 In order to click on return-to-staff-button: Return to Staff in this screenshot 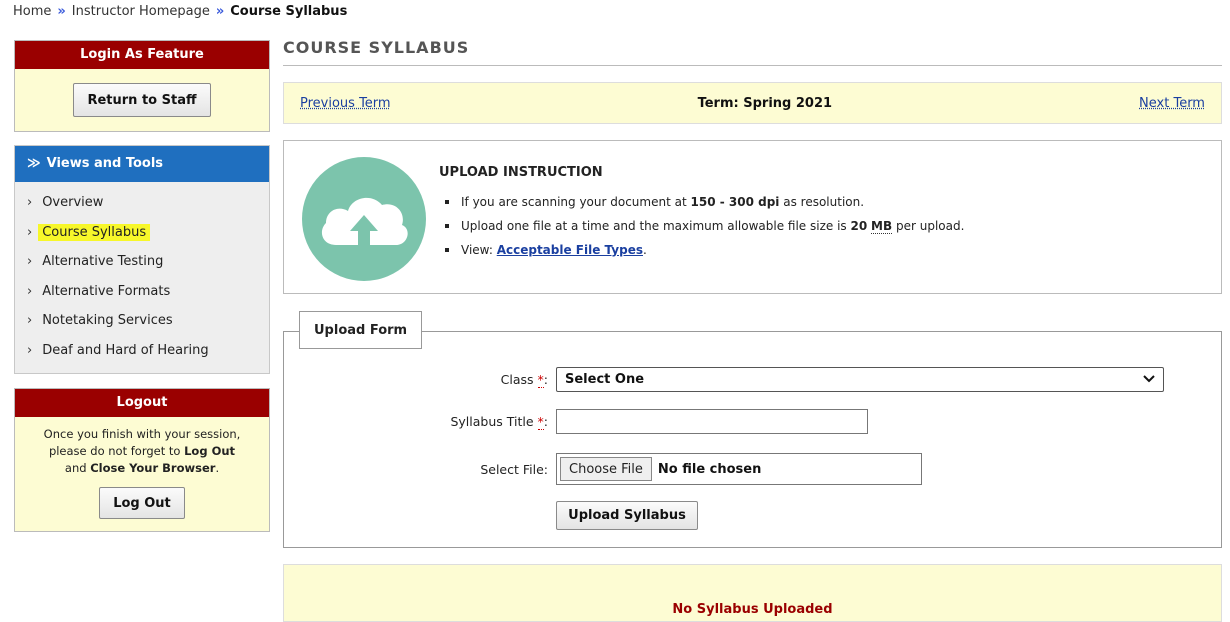, I will do `click(142, 100)`.